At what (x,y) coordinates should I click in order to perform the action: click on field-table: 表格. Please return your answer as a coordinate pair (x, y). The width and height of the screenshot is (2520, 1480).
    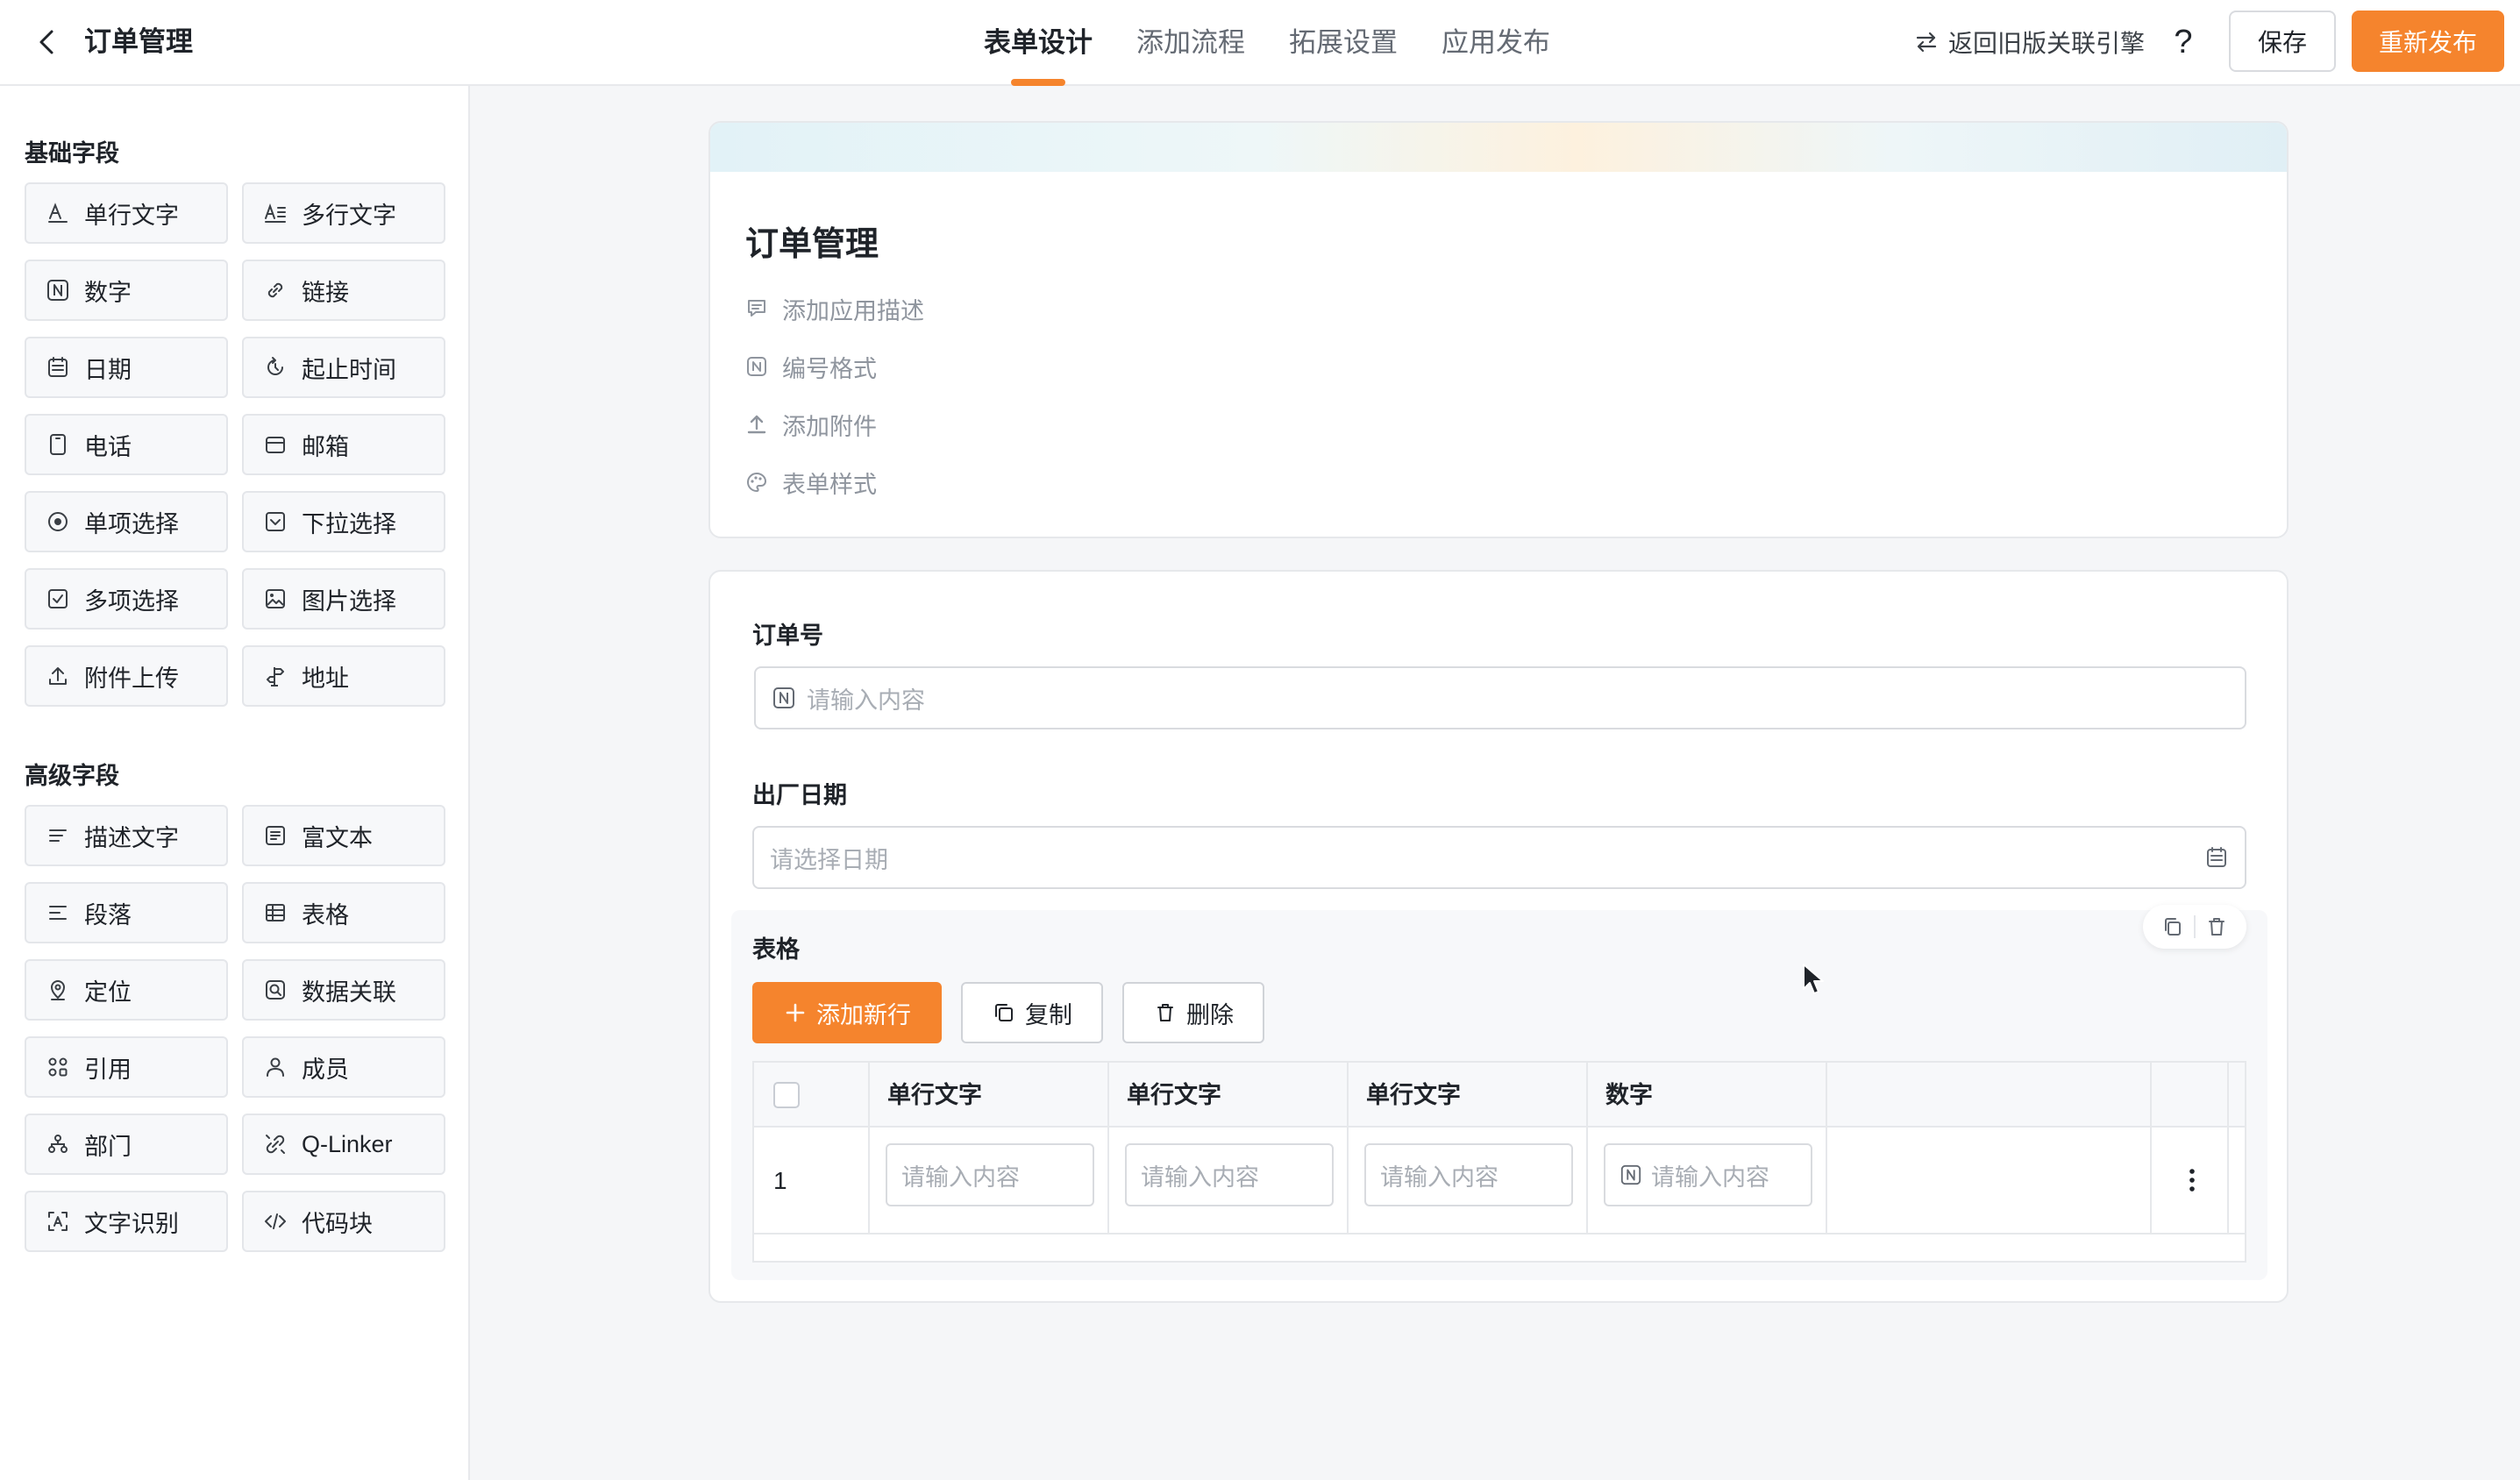
    Looking at the image, I should click on (343, 912).